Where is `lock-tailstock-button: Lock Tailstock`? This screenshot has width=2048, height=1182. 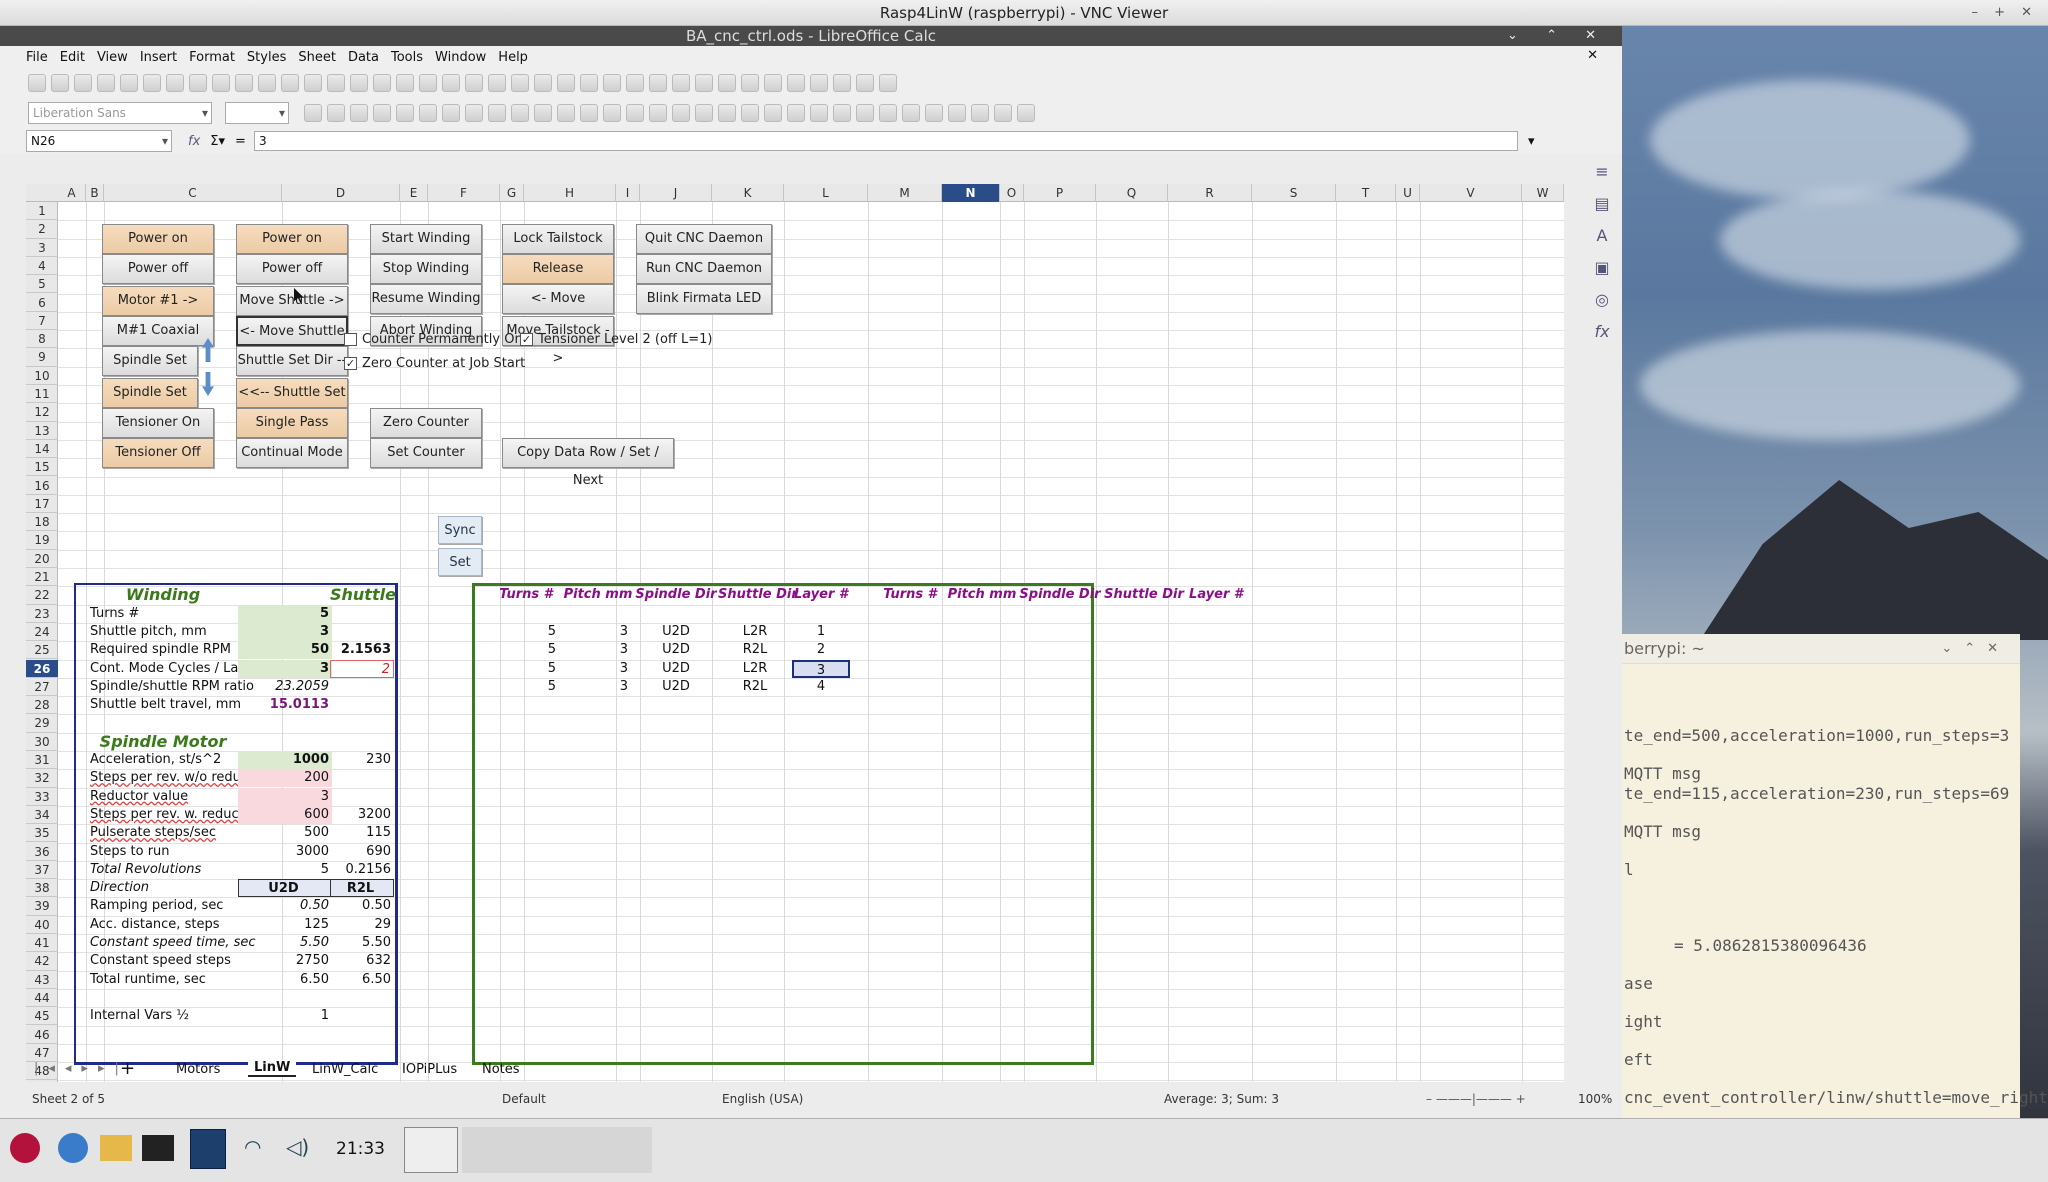
lock-tailstock-button: Lock Tailstock is located at coordinates (558, 239).